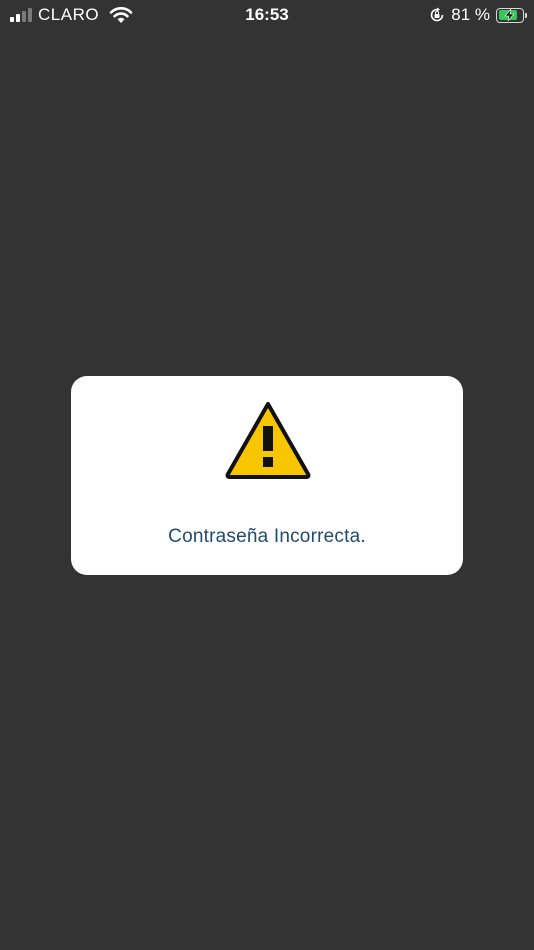  What do you see at coordinates (526, 15) in the screenshot?
I see `battery-tip` at bounding box center [526, 15].